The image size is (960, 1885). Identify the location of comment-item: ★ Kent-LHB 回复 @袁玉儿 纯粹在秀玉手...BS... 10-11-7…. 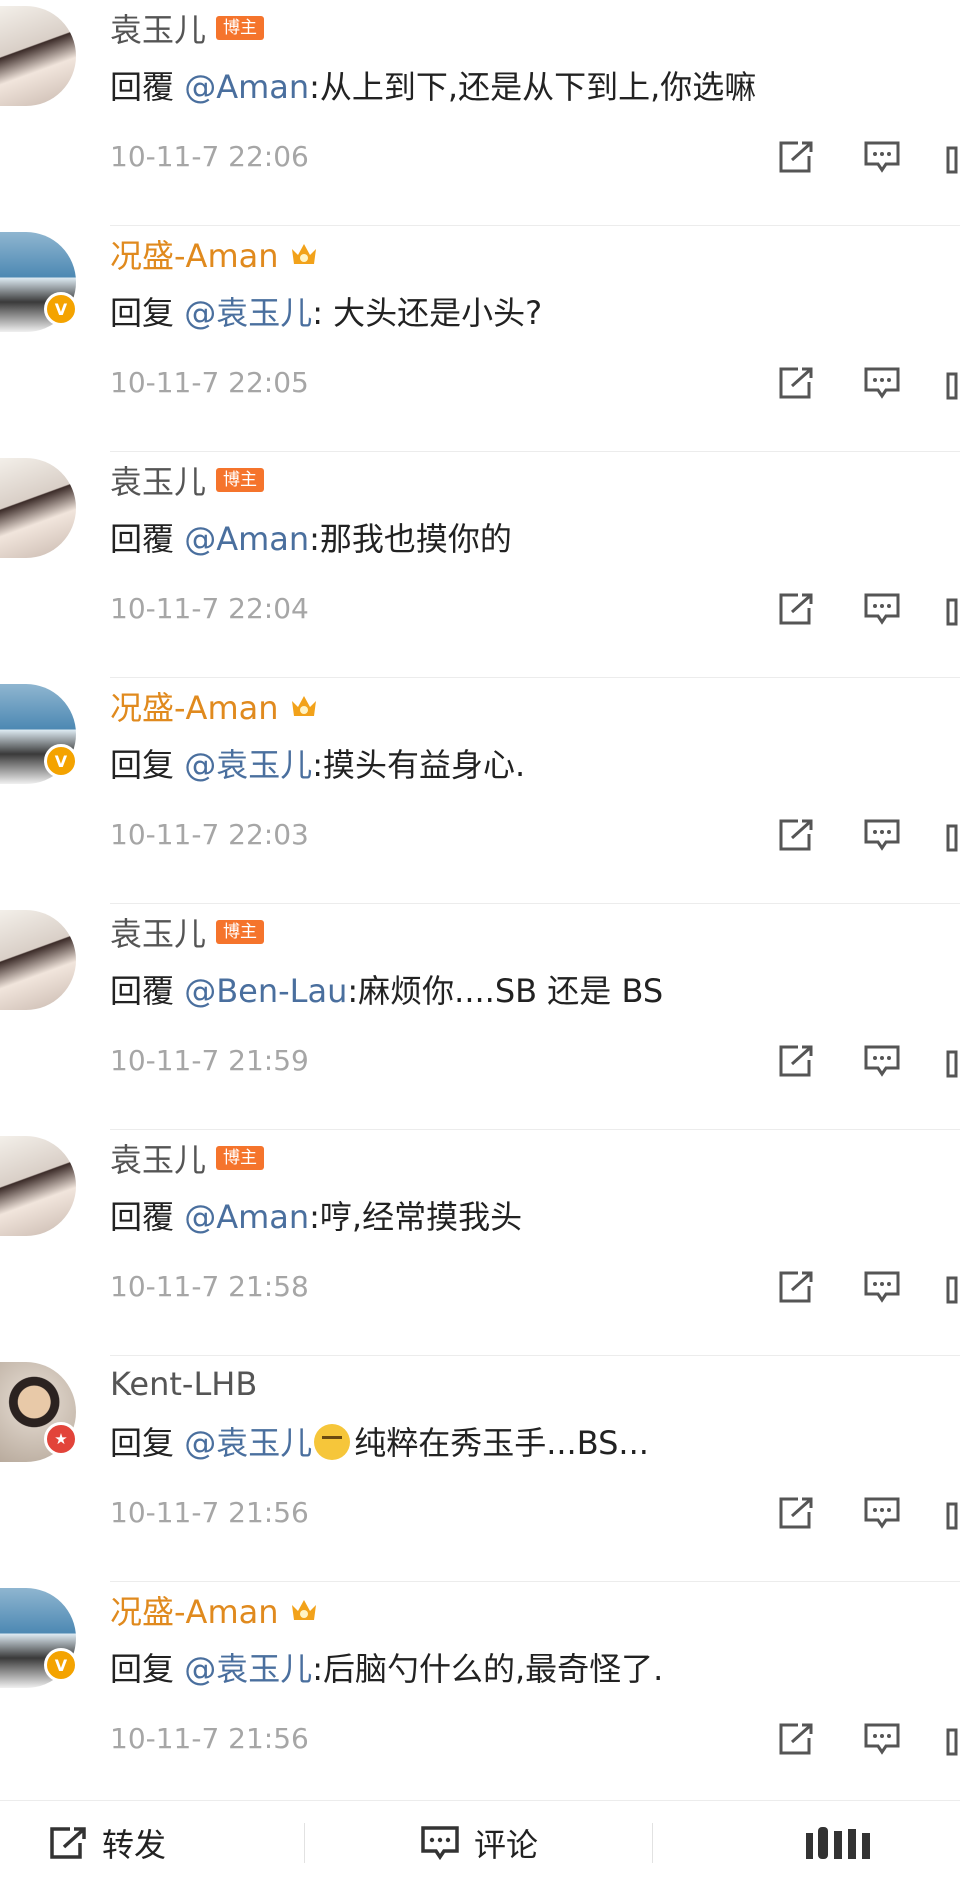
(480, 1469).